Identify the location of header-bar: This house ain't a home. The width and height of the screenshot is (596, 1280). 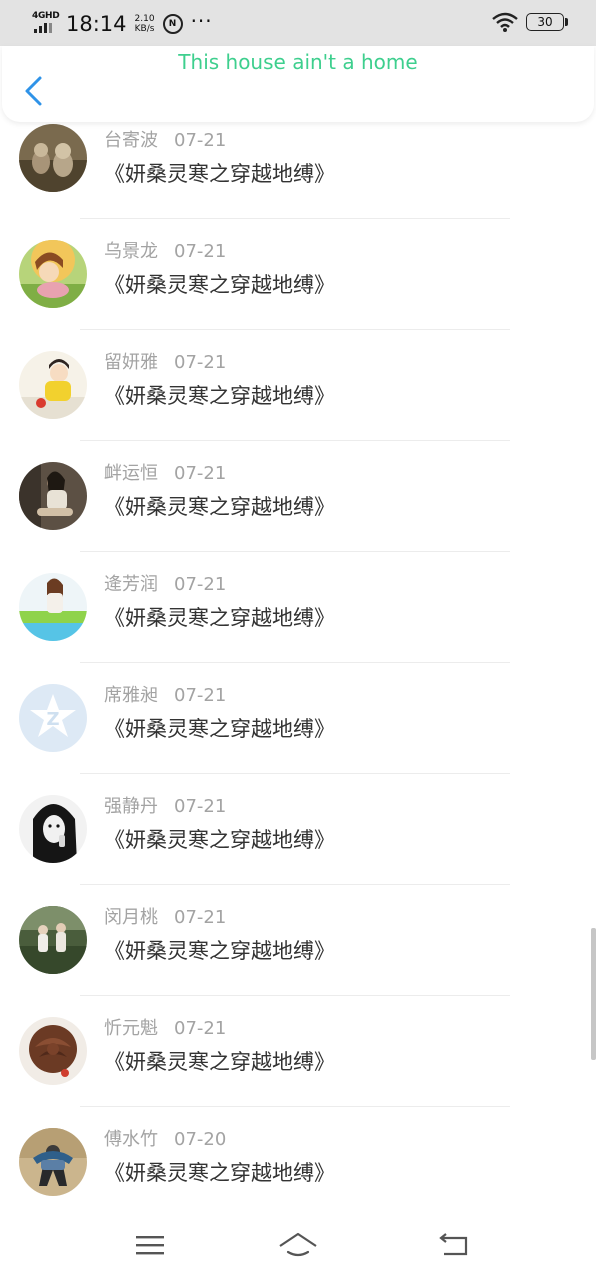
(298, 84).